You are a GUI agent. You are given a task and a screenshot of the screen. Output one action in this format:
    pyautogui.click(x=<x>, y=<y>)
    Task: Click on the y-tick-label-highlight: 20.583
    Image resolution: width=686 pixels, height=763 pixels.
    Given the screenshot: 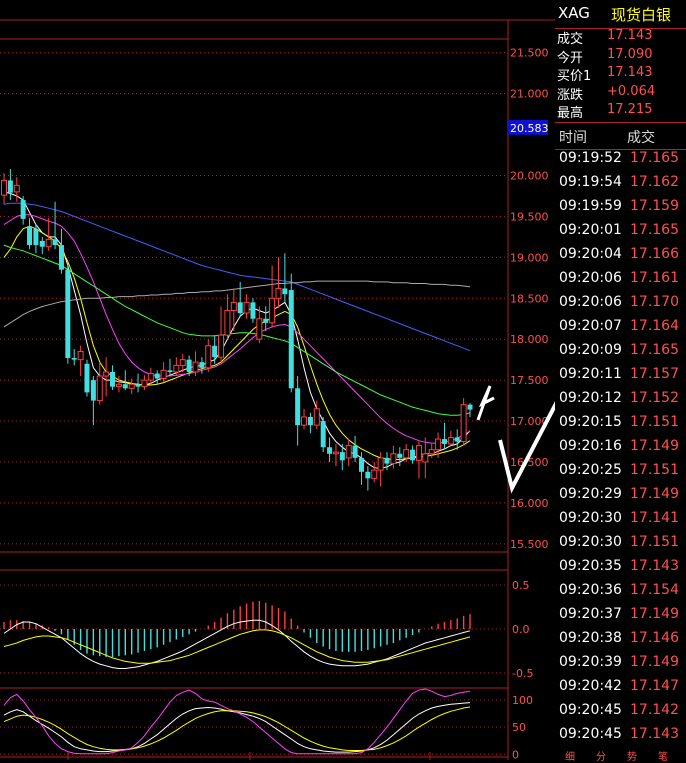 What is the action you would take?
    pyautogui.click(x=529, y=128)
    